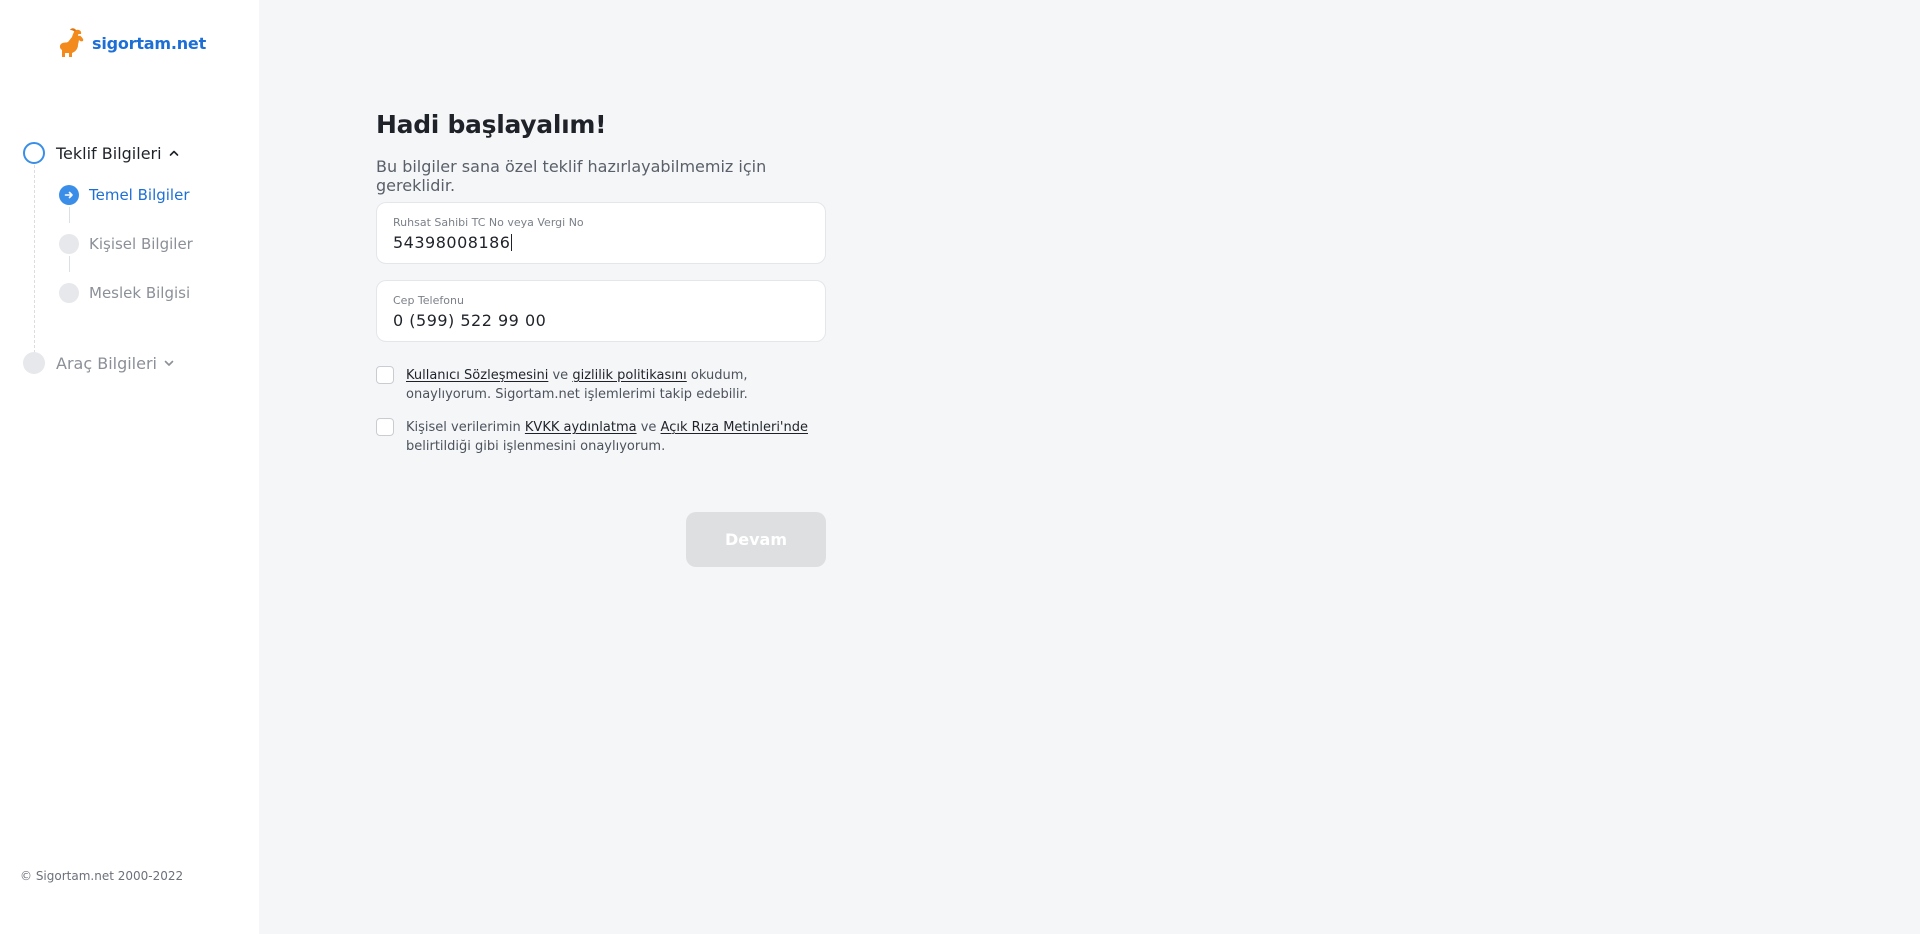 This screenshot has height=934, width=1920. I want to click on substep-label: Kişisel Bilgiler, so click(141, 244).